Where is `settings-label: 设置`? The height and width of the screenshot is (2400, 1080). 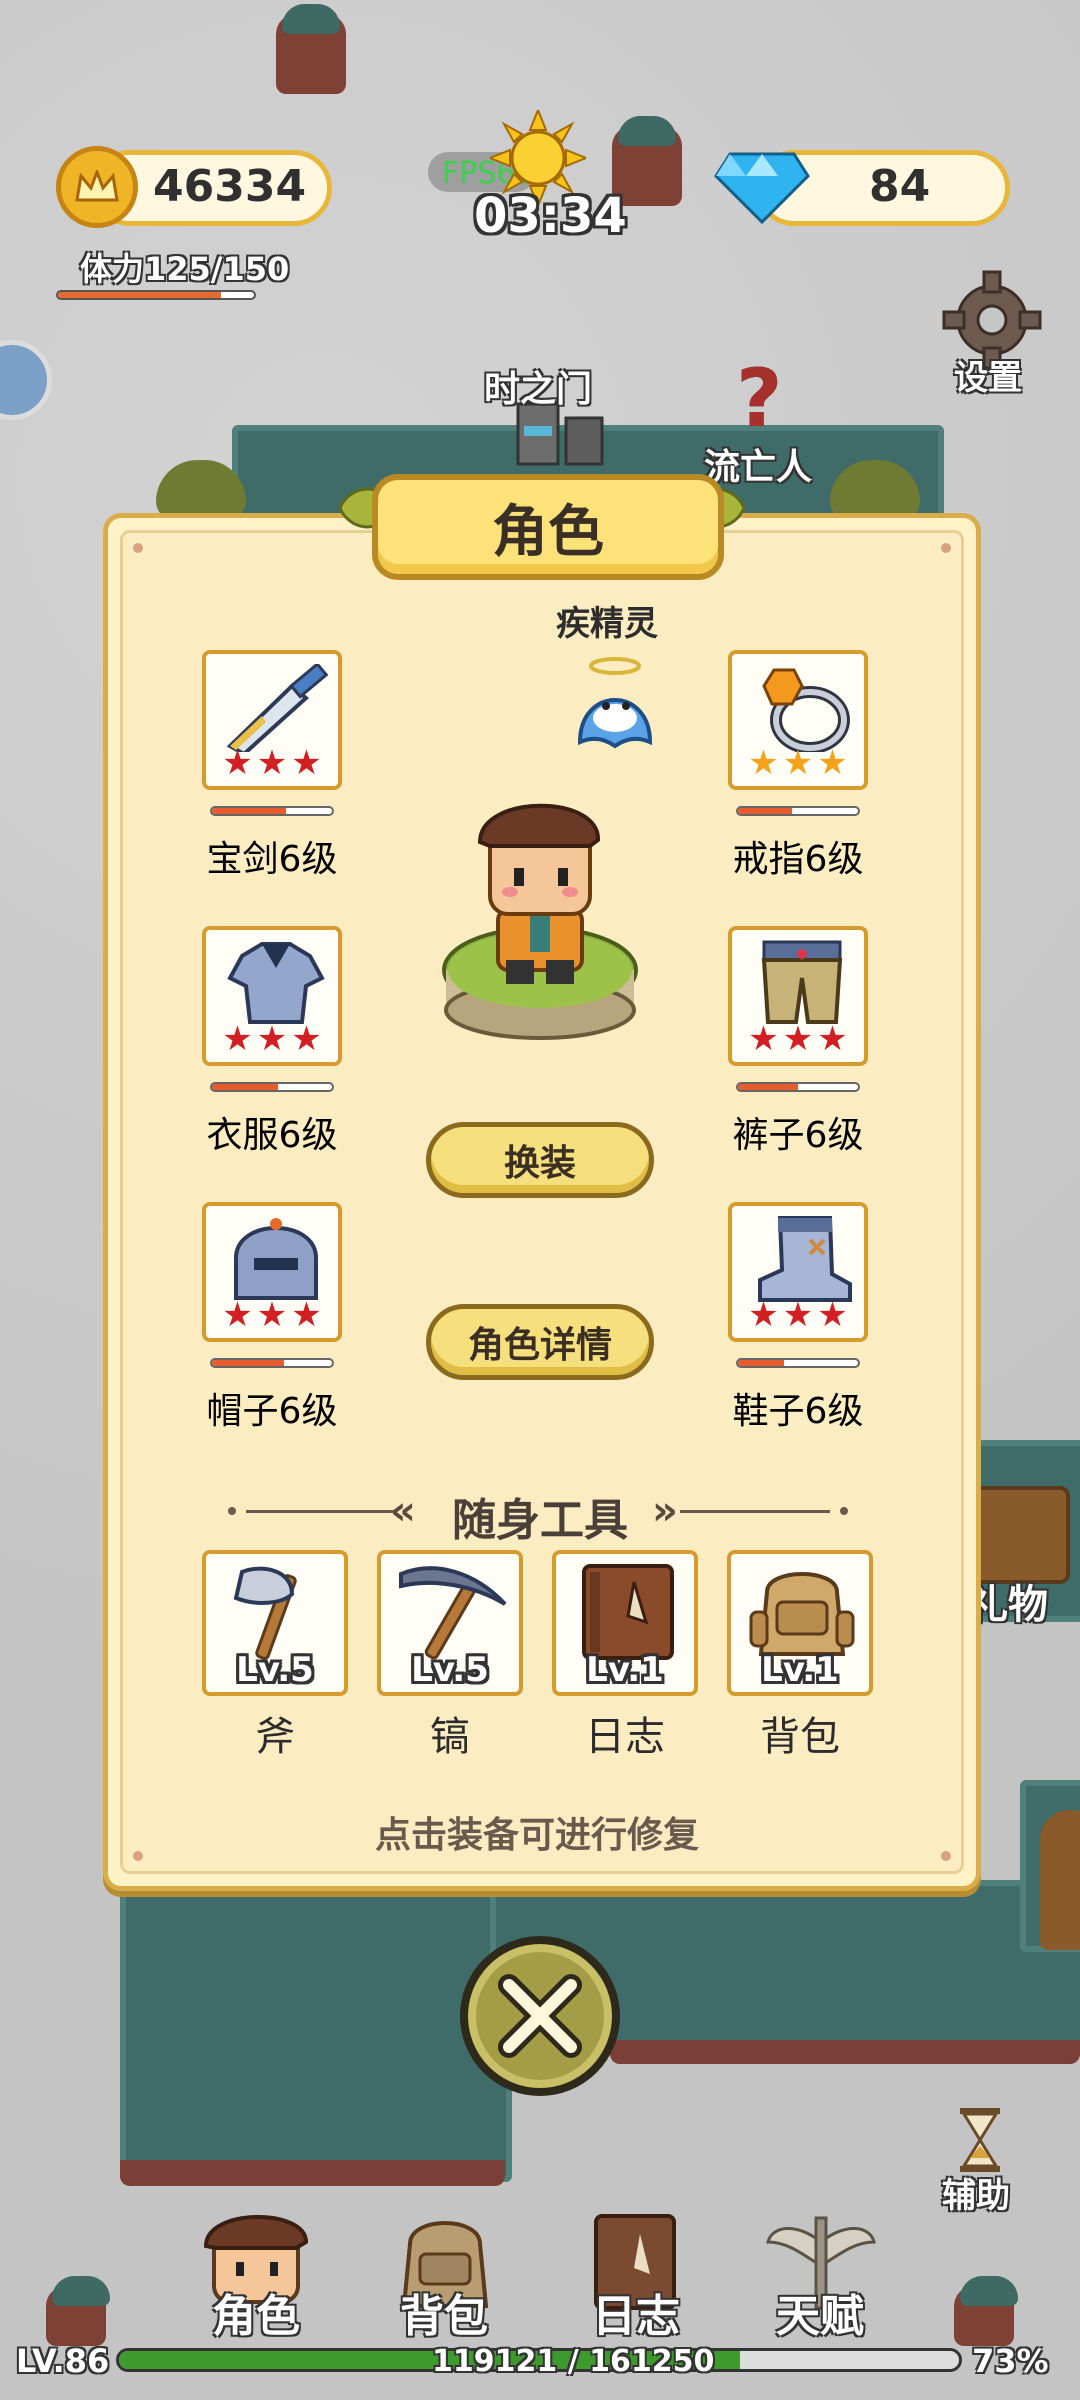 settings-label: 设置 is located at coordinates (988, 374).